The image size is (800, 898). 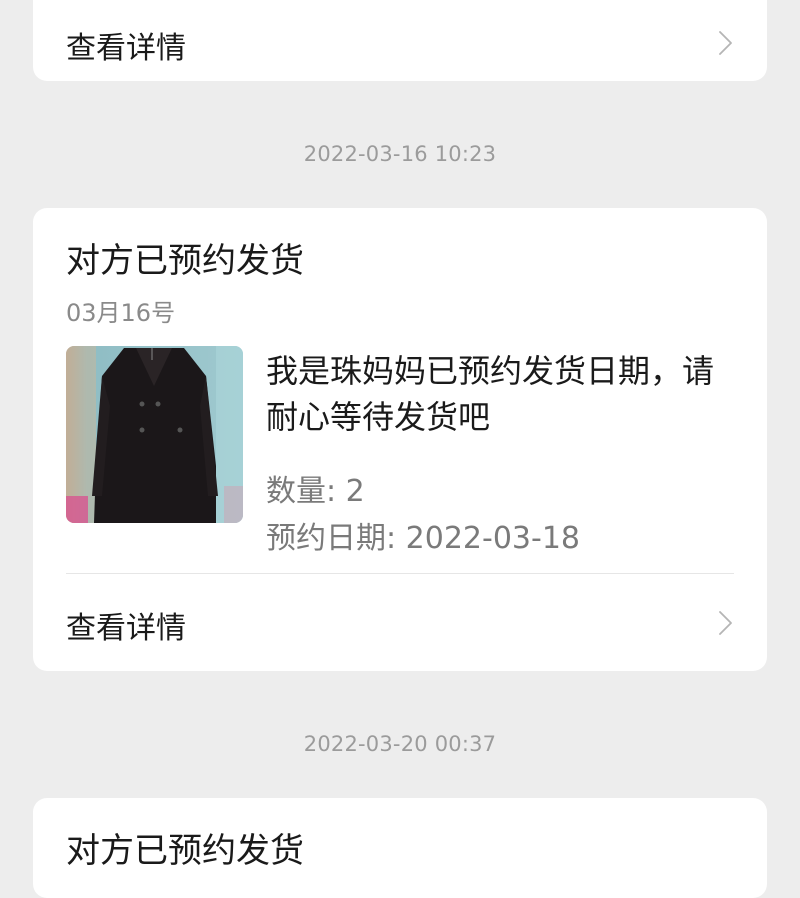 I want to click on shipment-card-next: 对方已预约发货, so click(x=400, y=848).